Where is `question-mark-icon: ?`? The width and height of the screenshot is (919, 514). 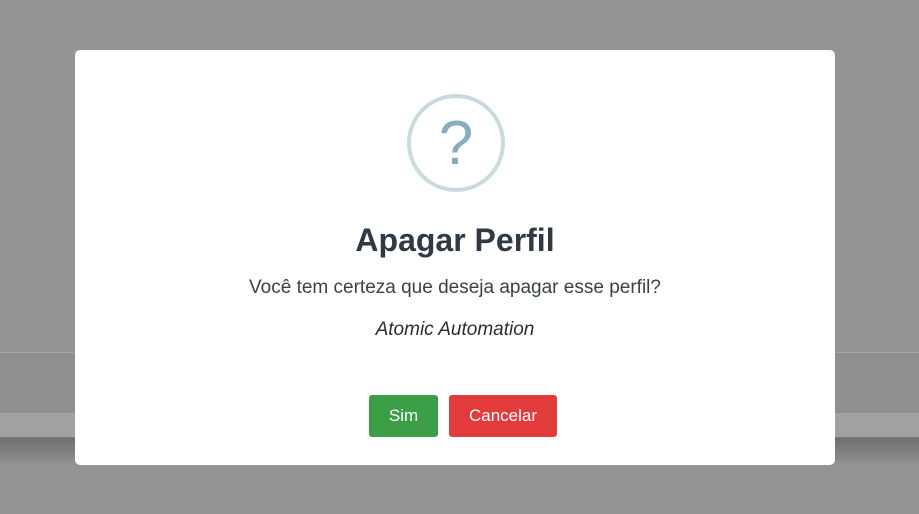
question-mark-icon: ? is located at coordinates (456, 143).